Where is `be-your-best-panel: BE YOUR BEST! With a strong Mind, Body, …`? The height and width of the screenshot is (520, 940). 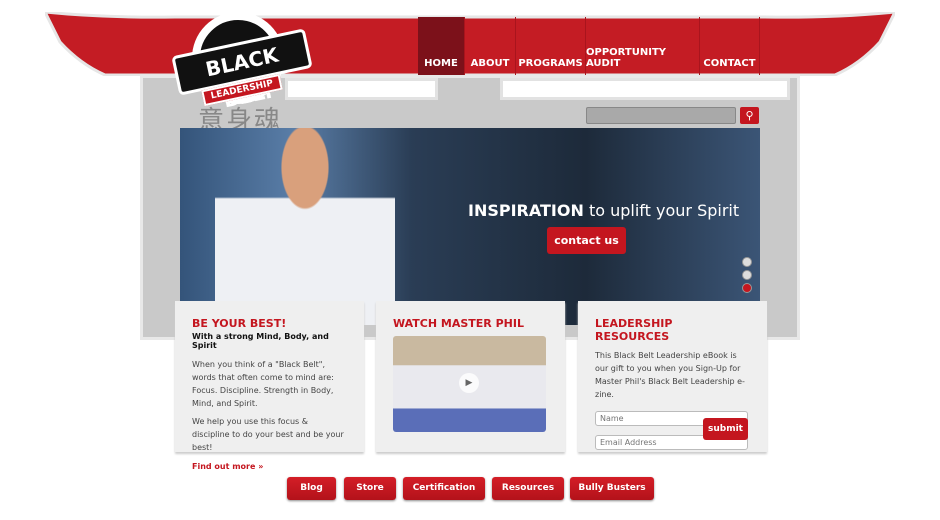 be-your-best-panel: BE YOUR BEST! With a strong Mind, Body, … is located at coordinates (269, 386).